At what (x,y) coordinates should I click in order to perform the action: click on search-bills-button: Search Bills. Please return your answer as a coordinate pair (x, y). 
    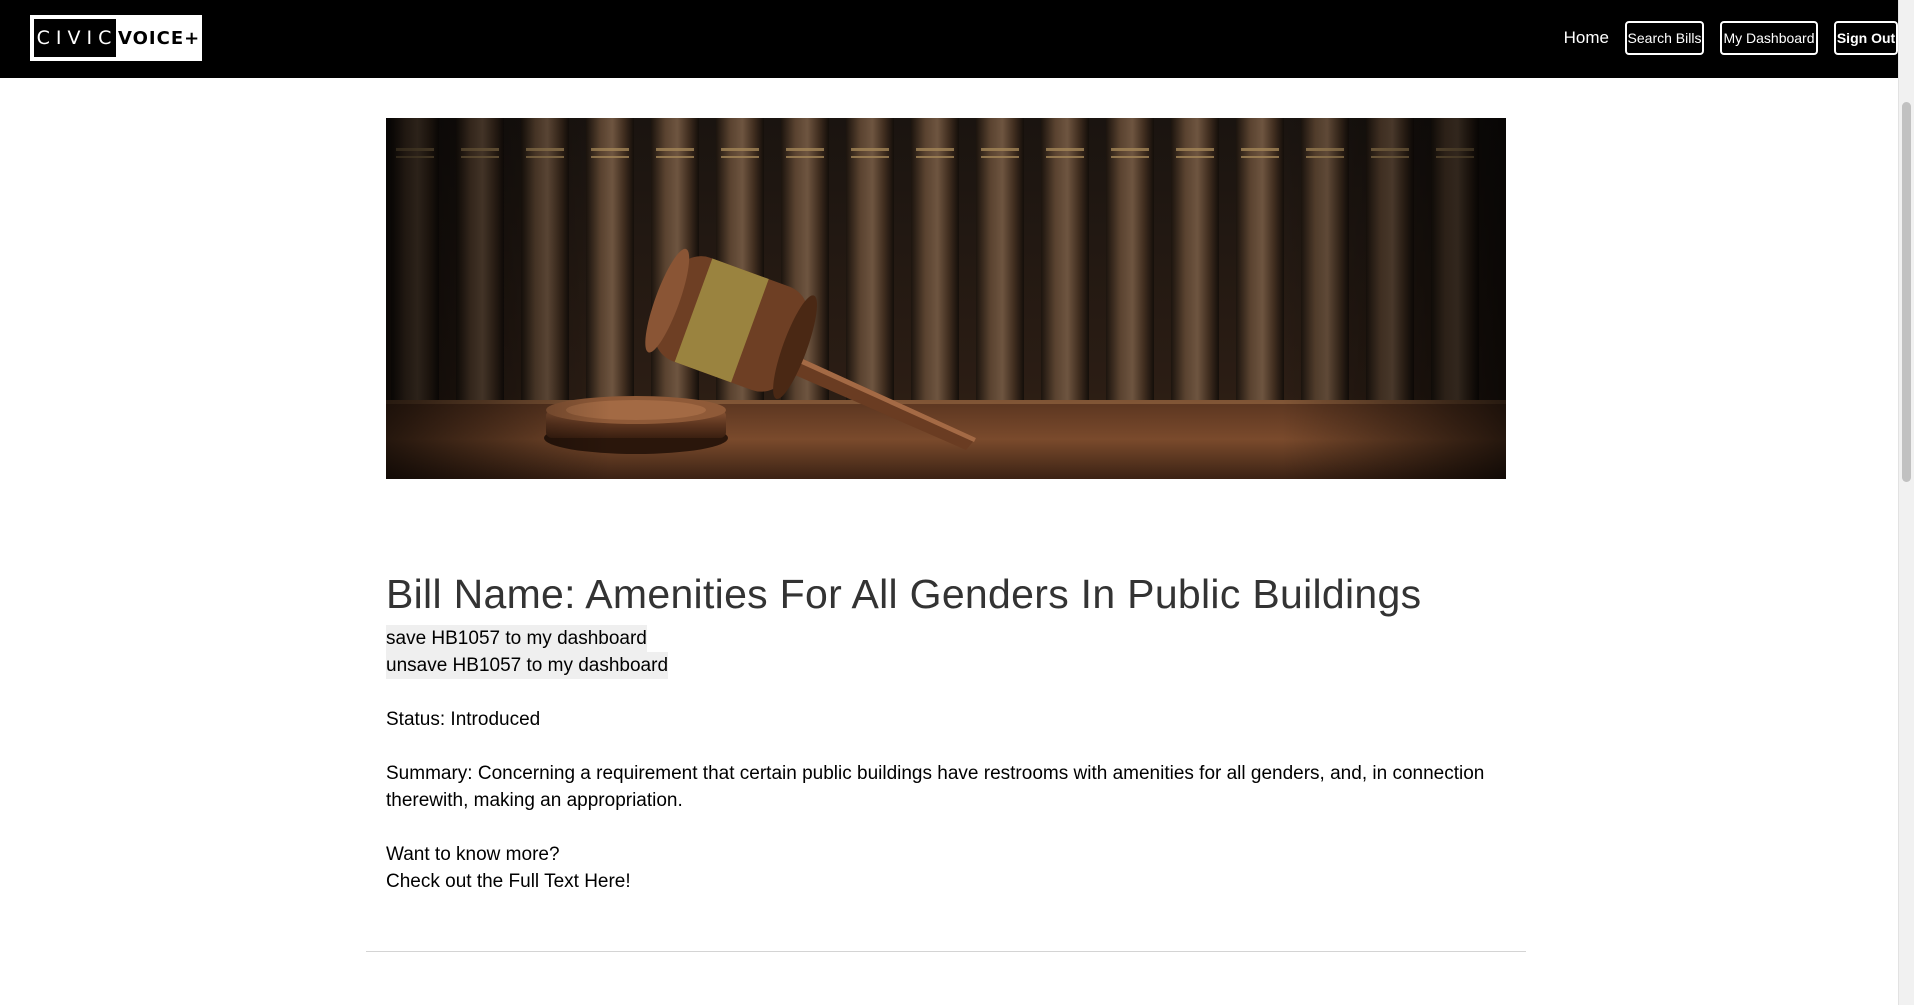
    Looking at the image, I should click on (1664, 38).